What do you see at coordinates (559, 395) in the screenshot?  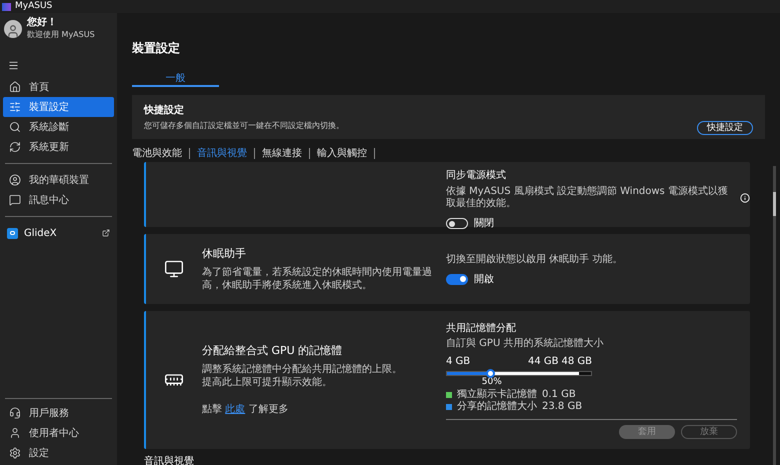 I see `legend-value: 0.1 GB` at bounding box center [559, 395].